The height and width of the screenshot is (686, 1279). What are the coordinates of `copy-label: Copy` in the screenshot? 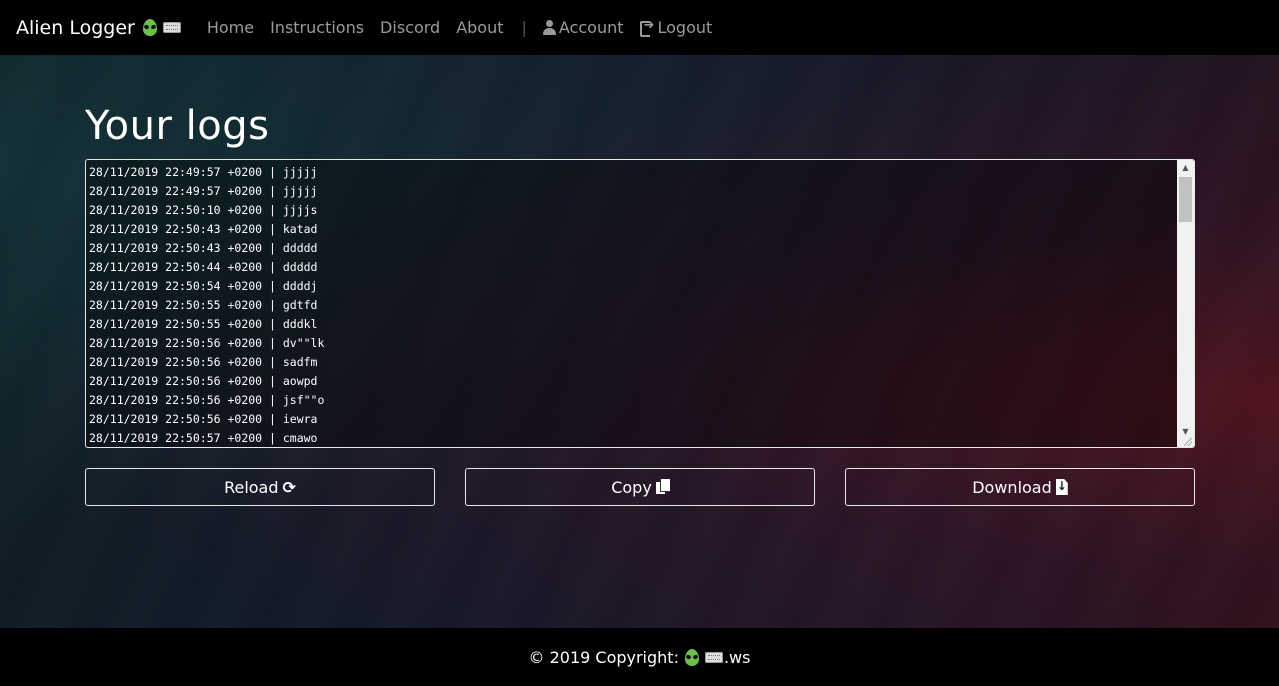 It's located at (631, 487).